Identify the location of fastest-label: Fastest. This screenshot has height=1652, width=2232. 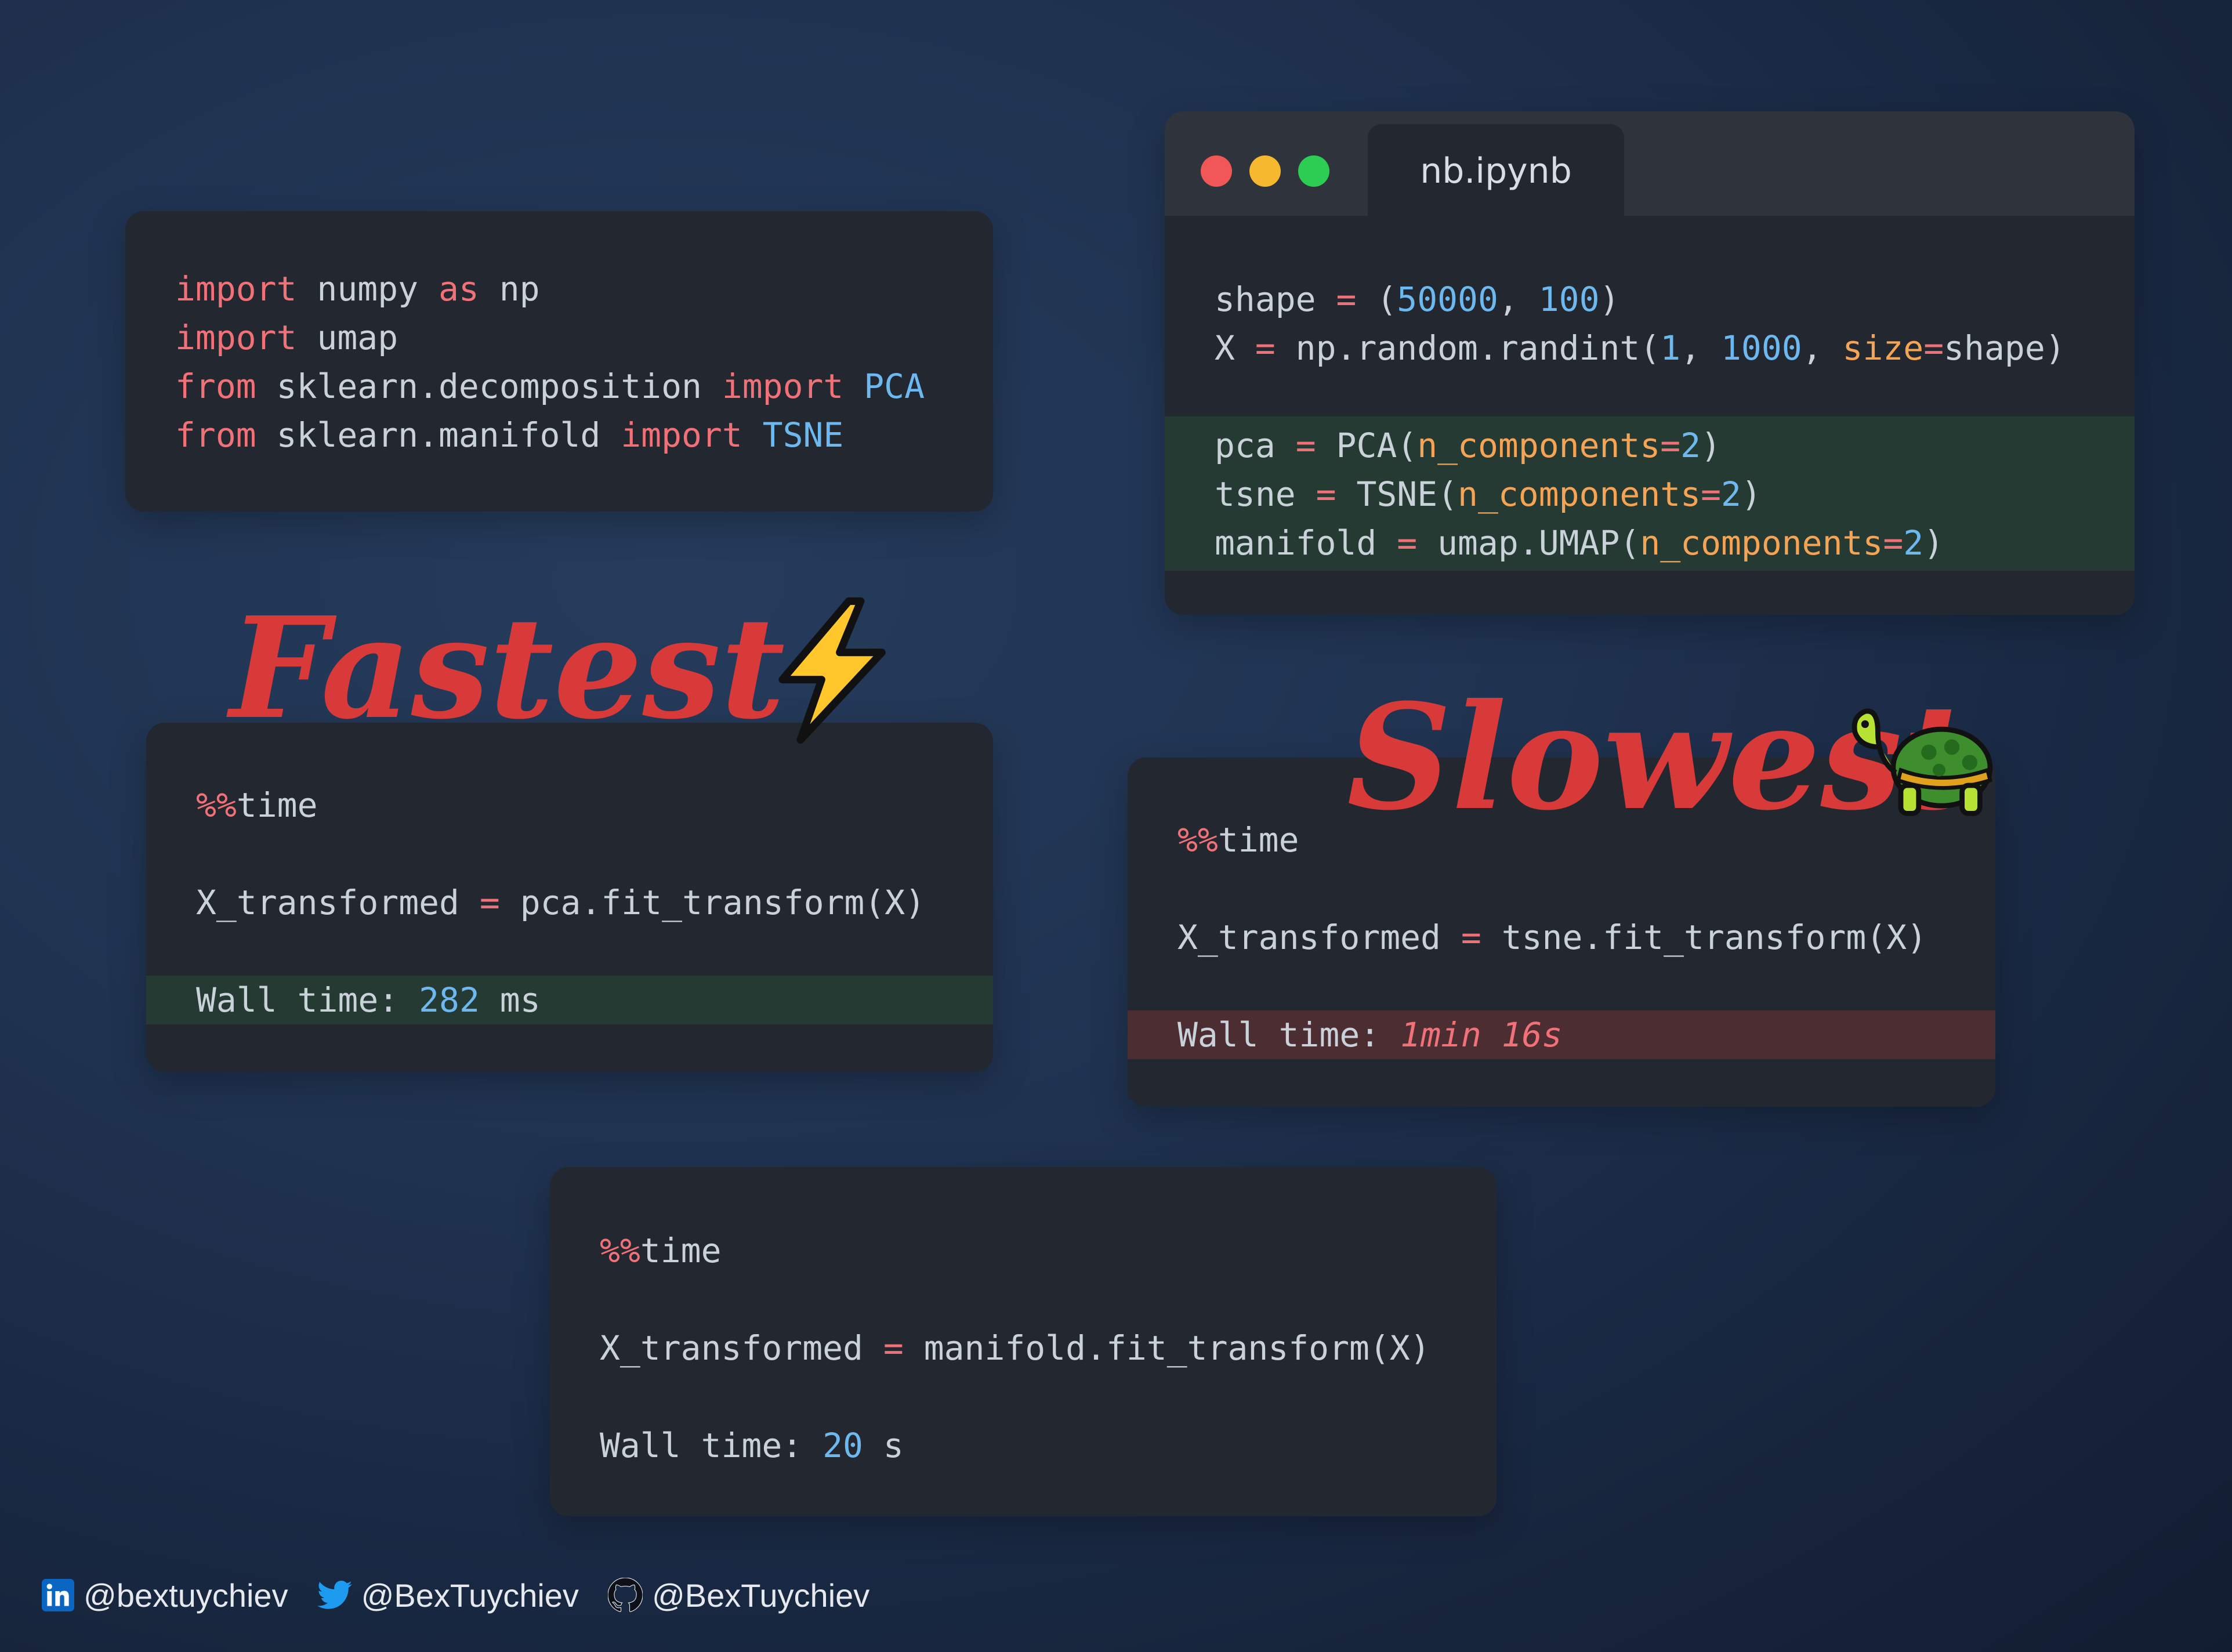
(507, 668).